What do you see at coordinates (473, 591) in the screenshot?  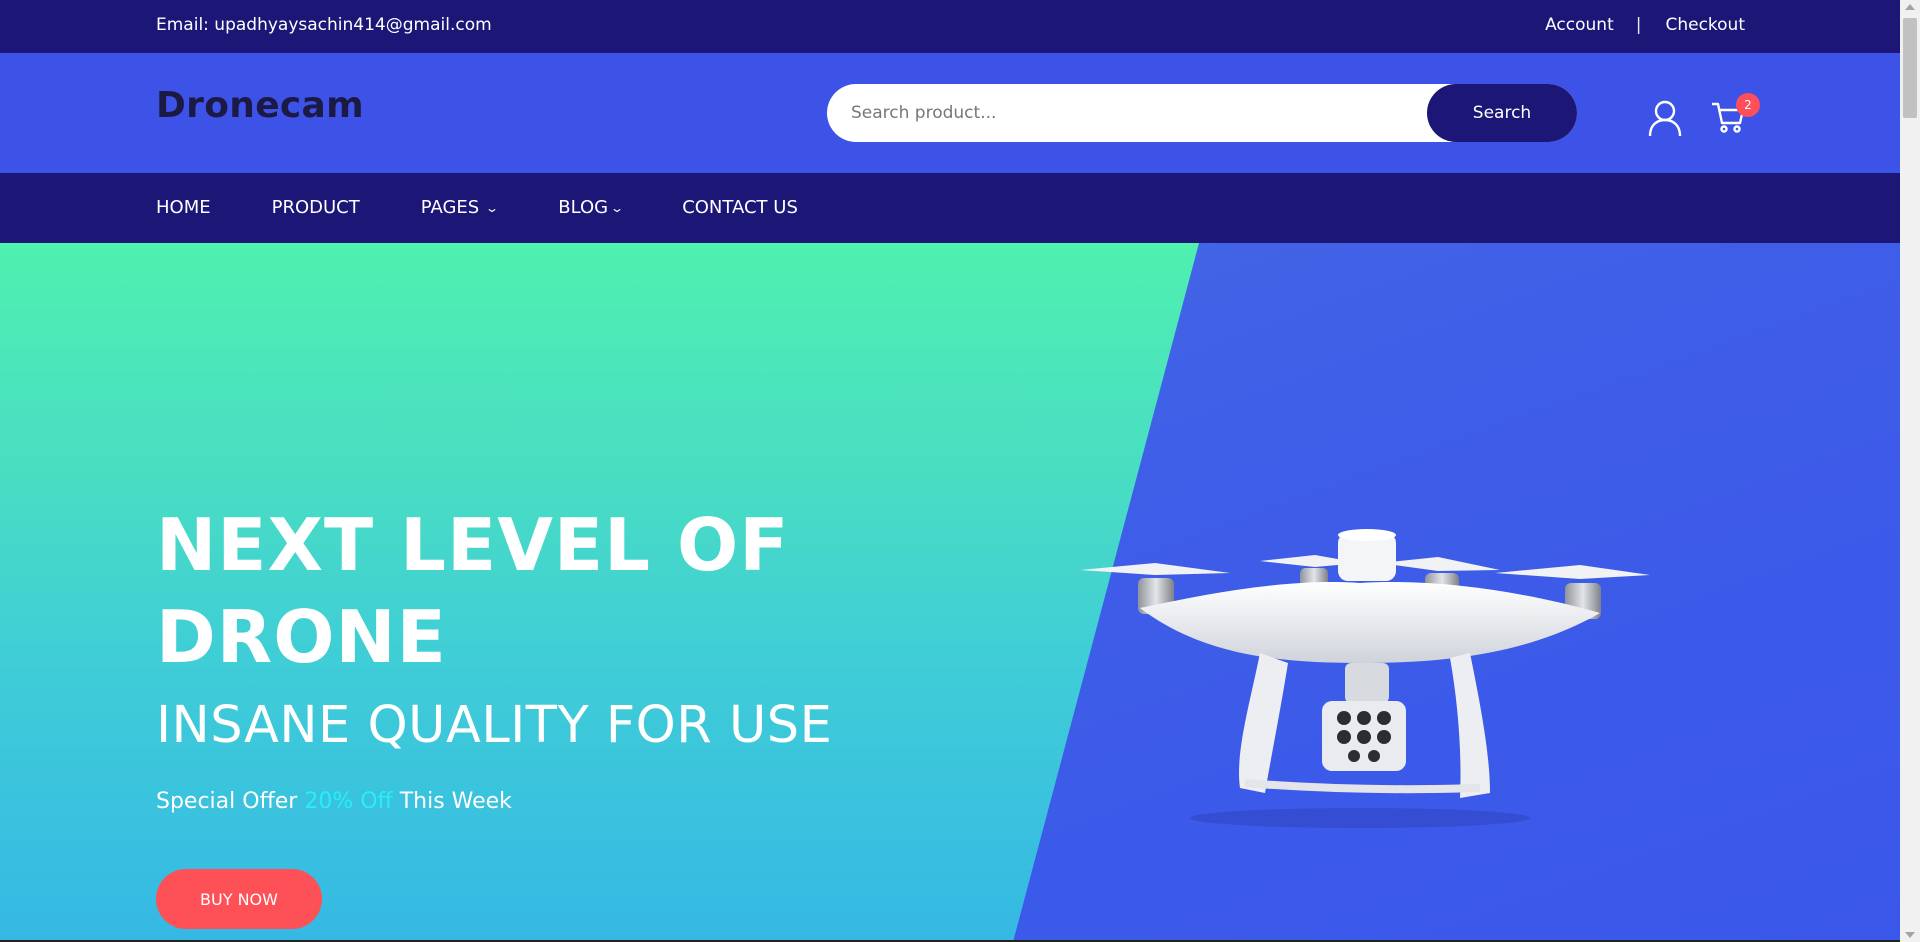 I see `hero-headline: NEXT LEVEL OF DRONE` at bounding box center [473, 591].